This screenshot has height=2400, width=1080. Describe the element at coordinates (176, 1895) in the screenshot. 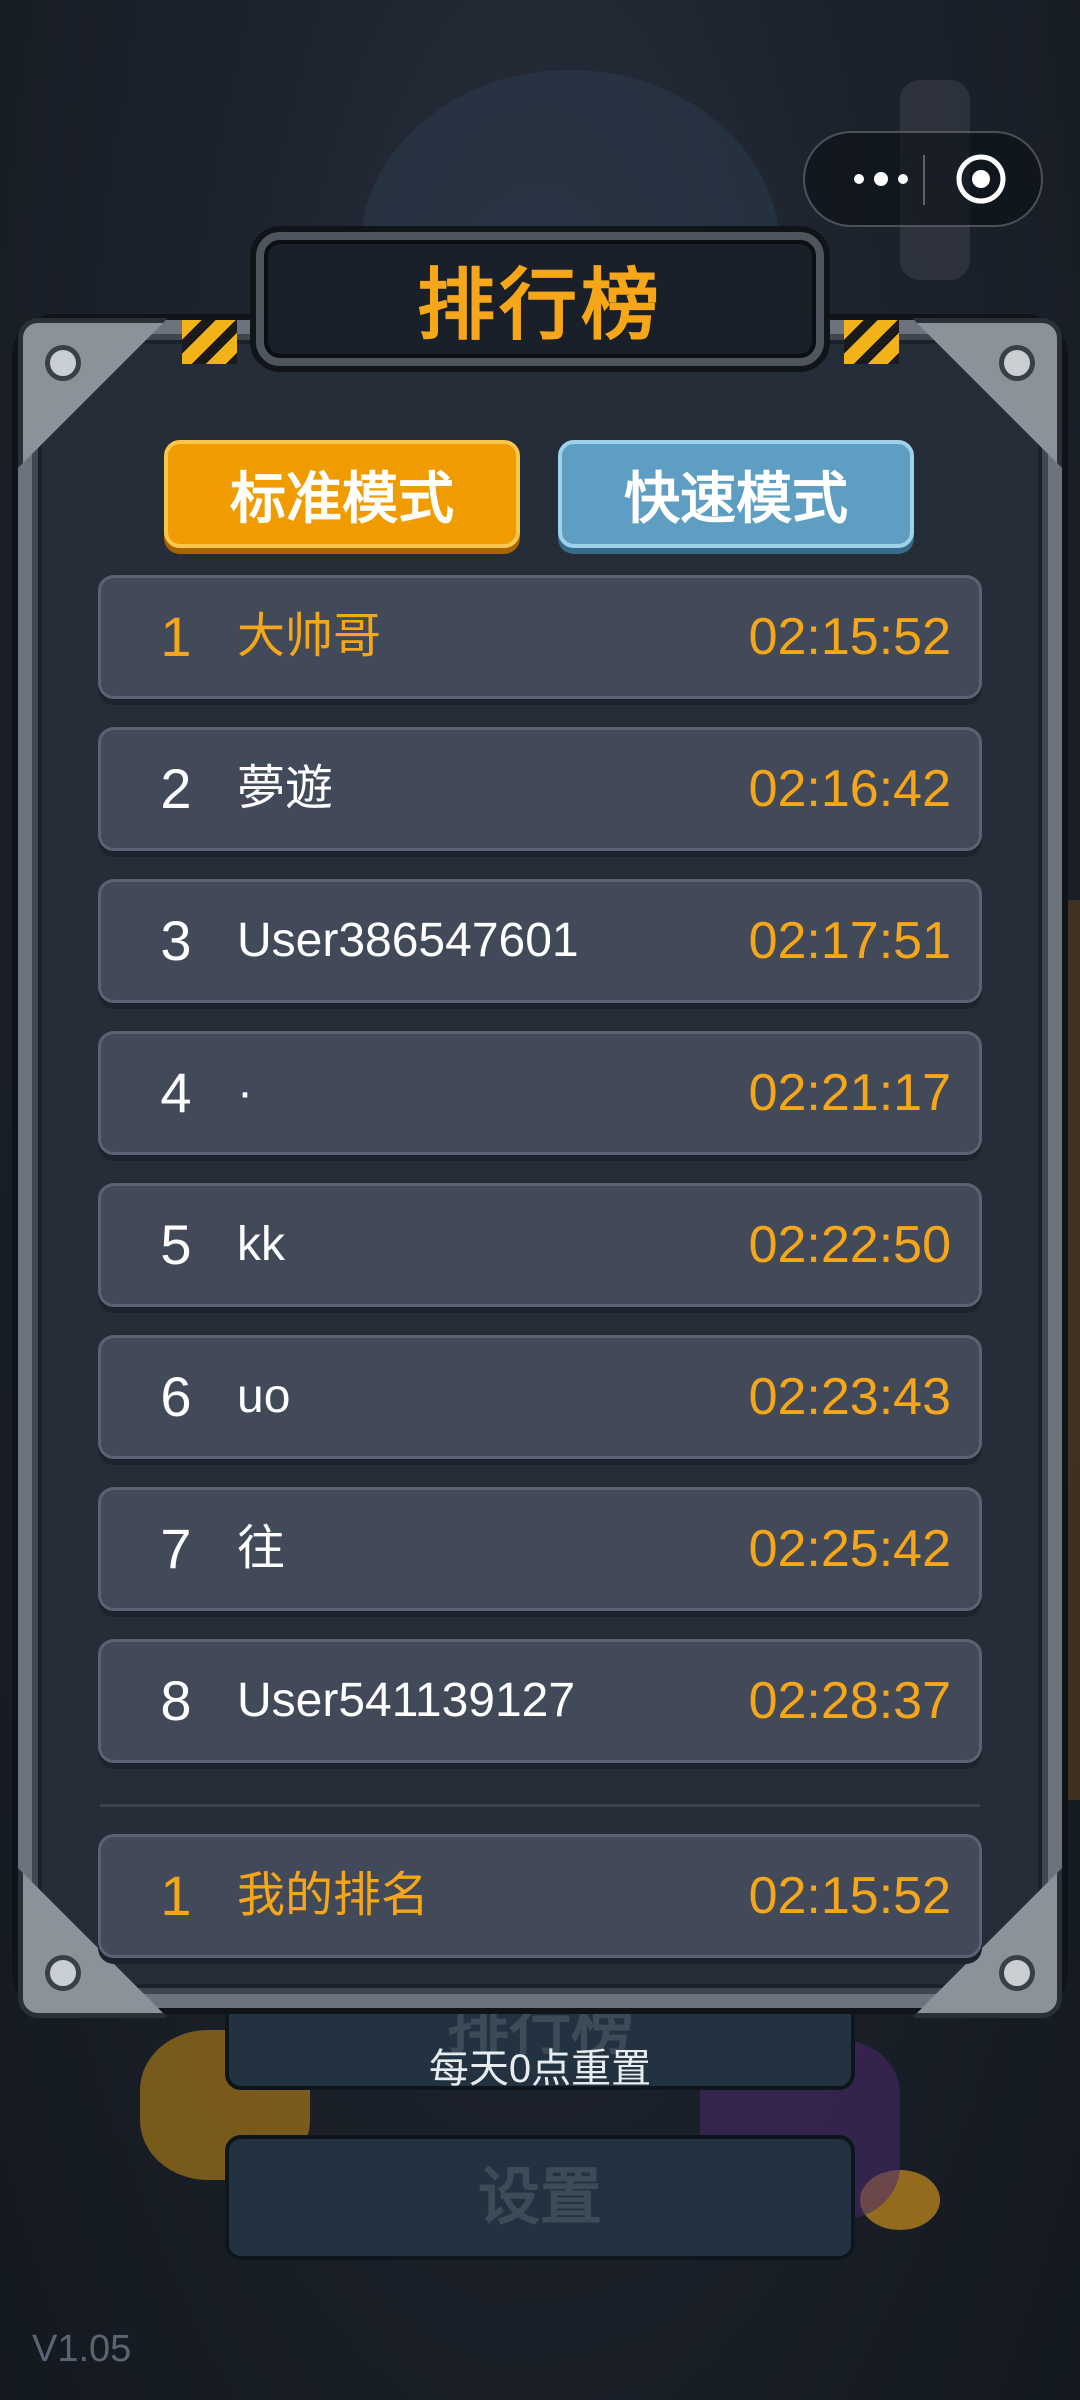

I see `my-rank-number: 1` at that location.